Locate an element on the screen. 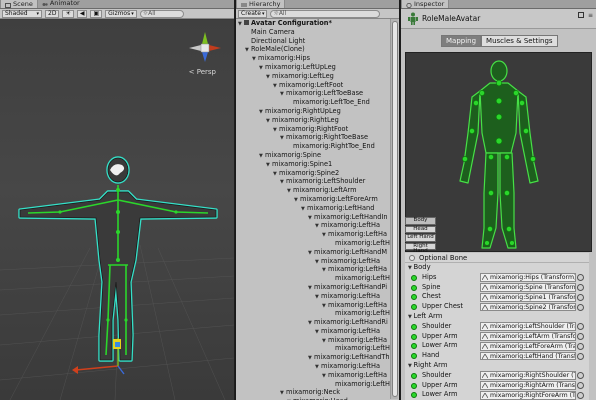 This screenshot has height=400, width=596. hierarchy-node-label: Directional Light is located at coordinates (278, 40).